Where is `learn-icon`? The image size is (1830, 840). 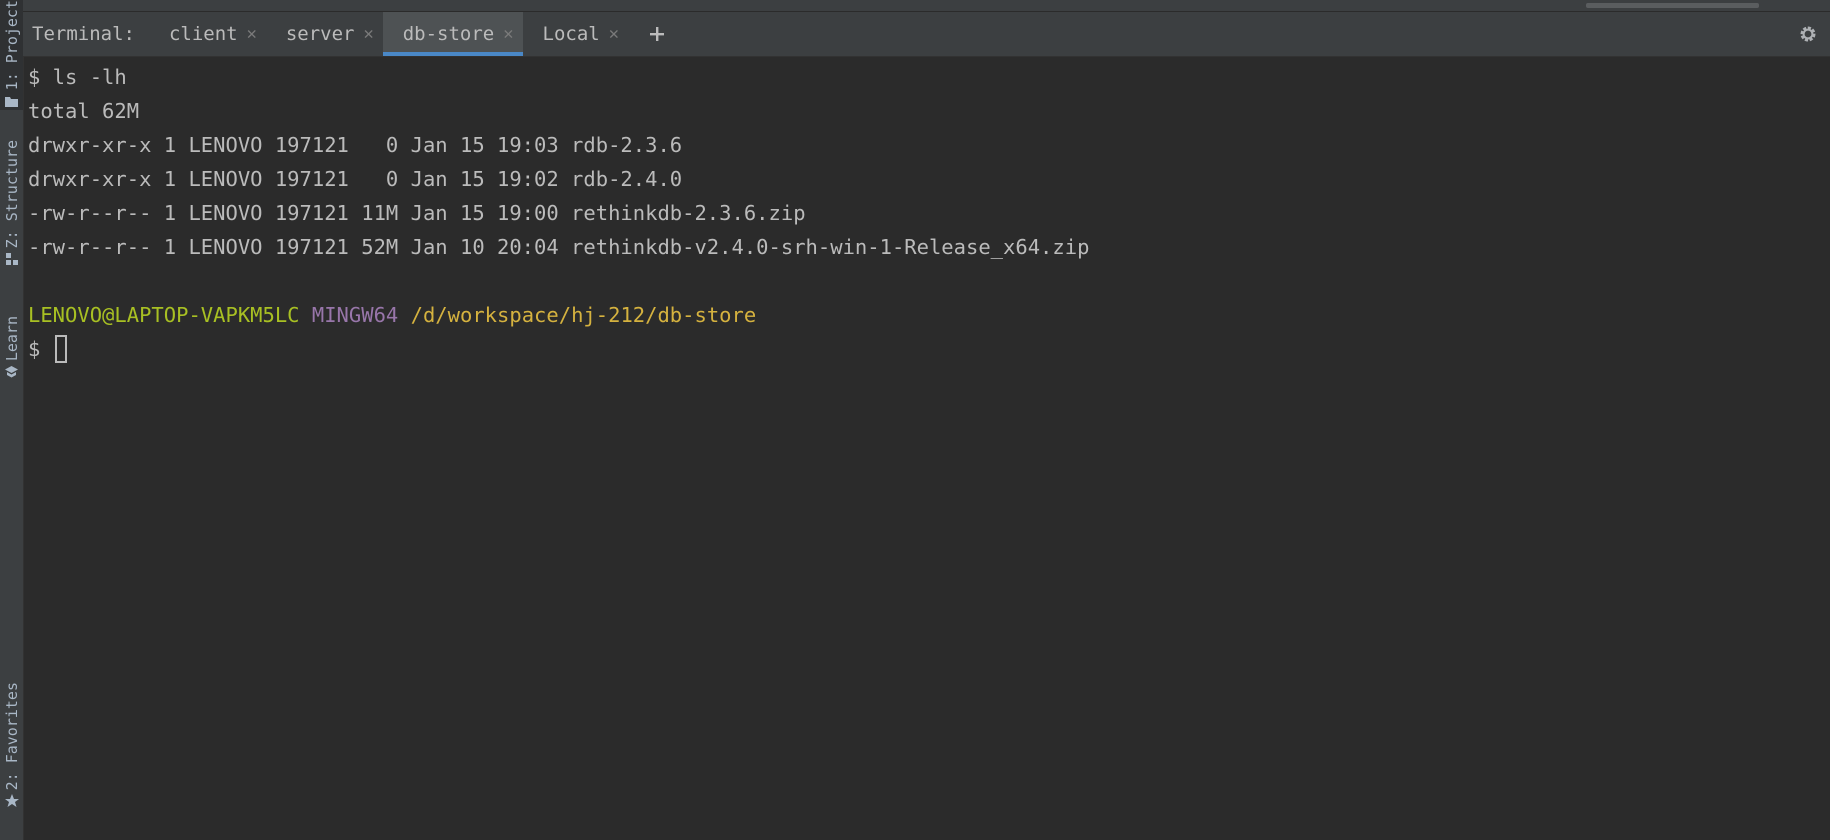 learn-icon is located at coordinates (12, 372).